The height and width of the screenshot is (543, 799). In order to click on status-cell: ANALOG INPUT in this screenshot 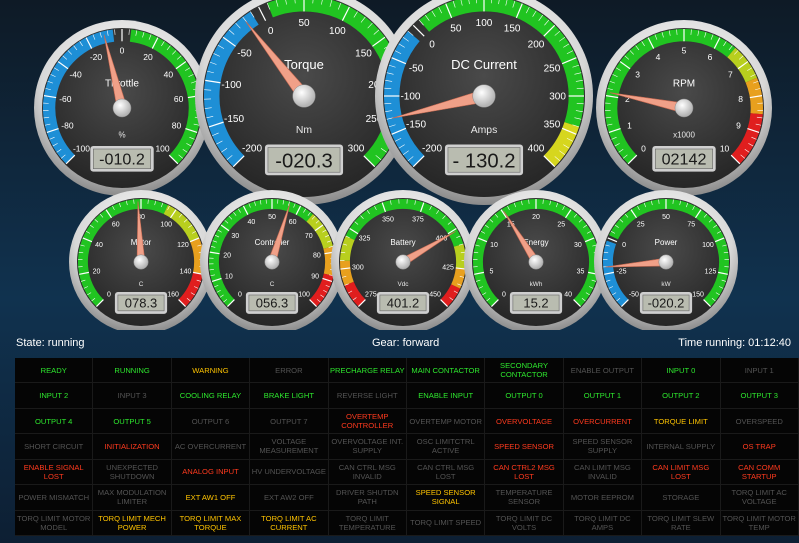, I will do `click(211, 472)`.